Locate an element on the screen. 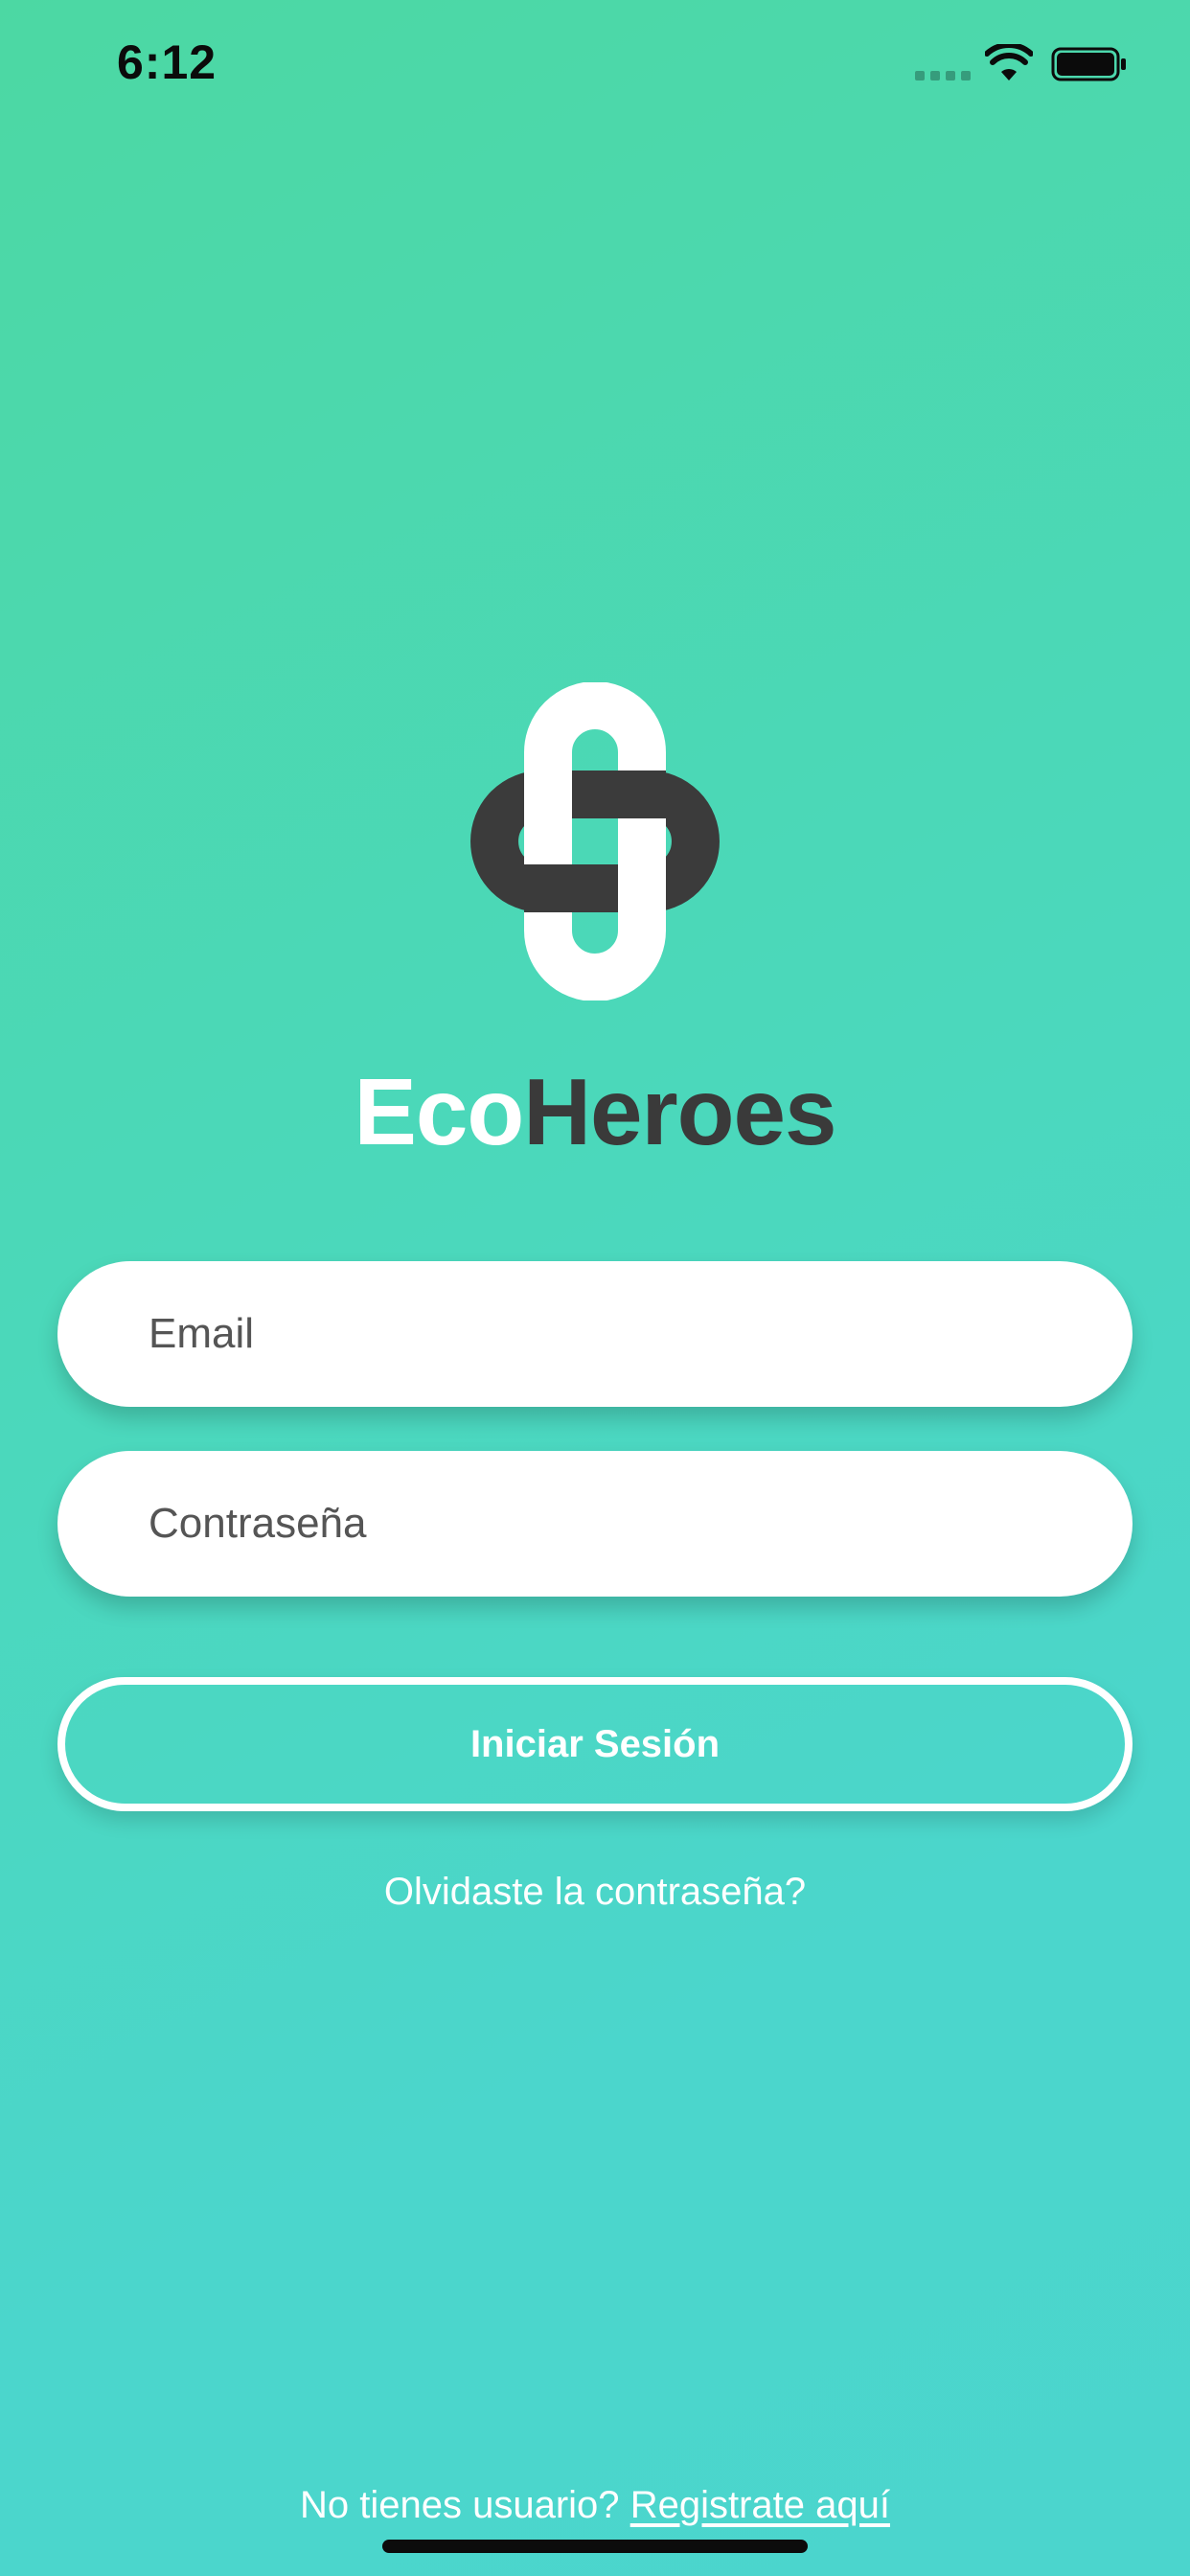  email-input is located at coordinates (608, 1334).